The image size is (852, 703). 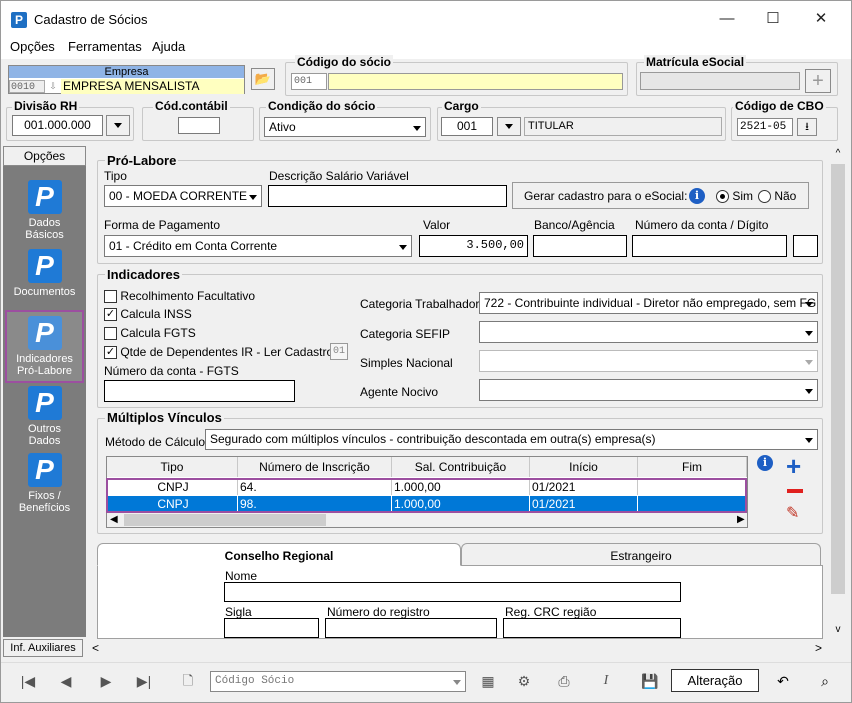 I want to click on previous-record-icon: ◀, so click(x=66, y=681).